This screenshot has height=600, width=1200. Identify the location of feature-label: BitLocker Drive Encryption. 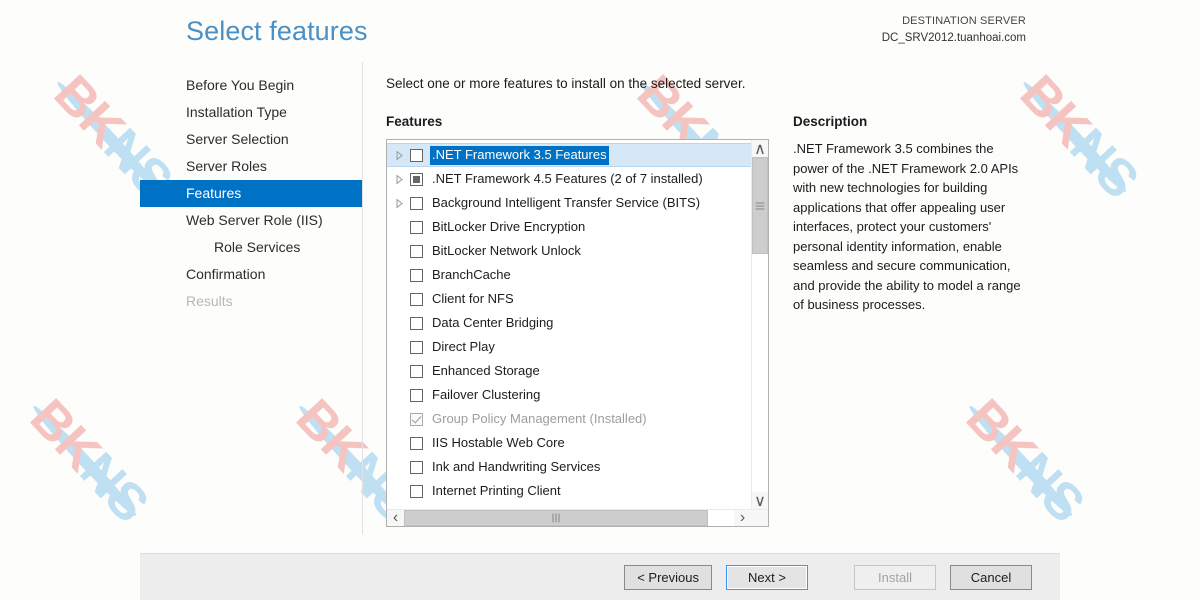
(509, 226).